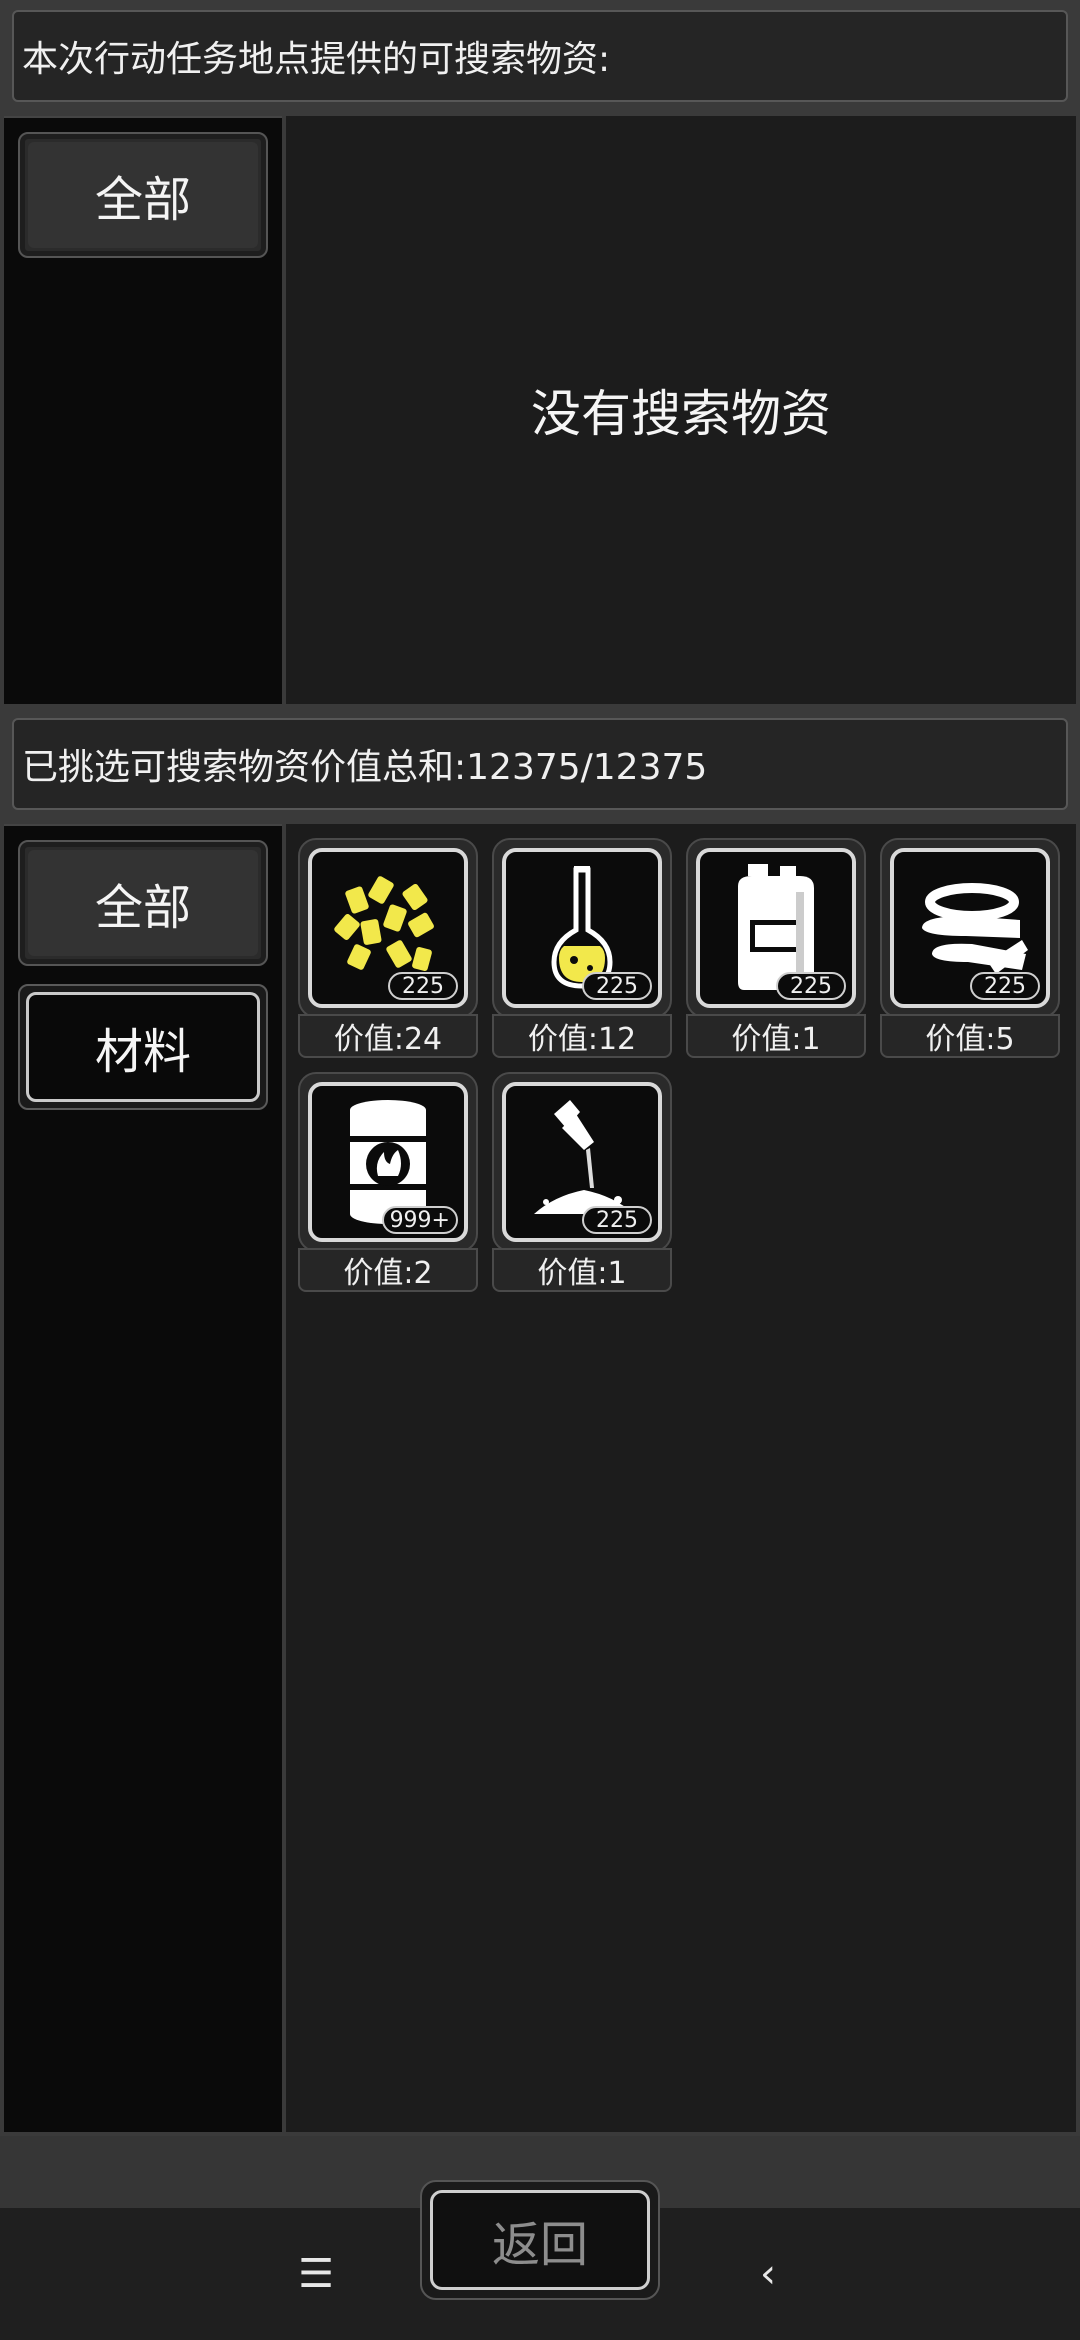 The image size is (1080, 2340). Describe the element at coordinates (388, 1036) in the screenshot. I see `item-value-label: 价值:24` at that location.